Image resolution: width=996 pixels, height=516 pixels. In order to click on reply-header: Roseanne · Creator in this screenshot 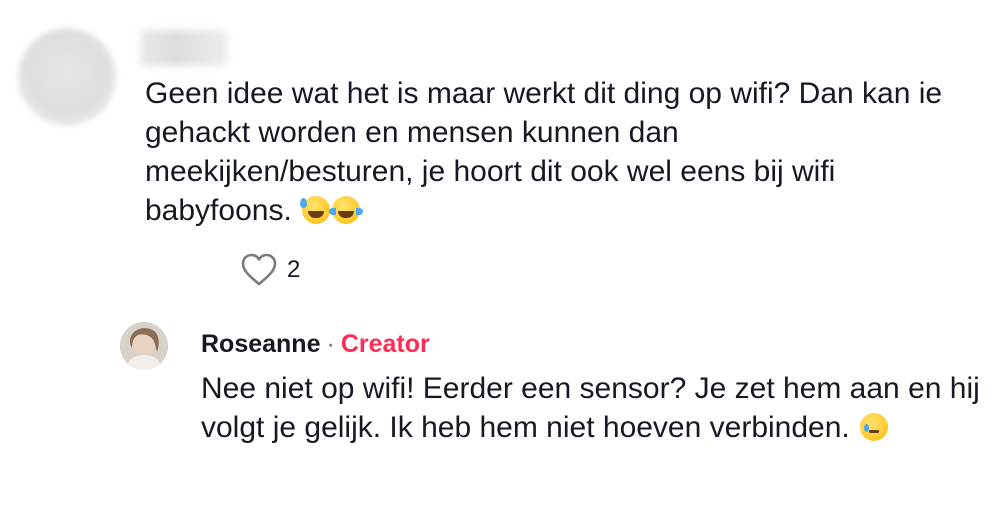, I will do `click(315, 344)`.